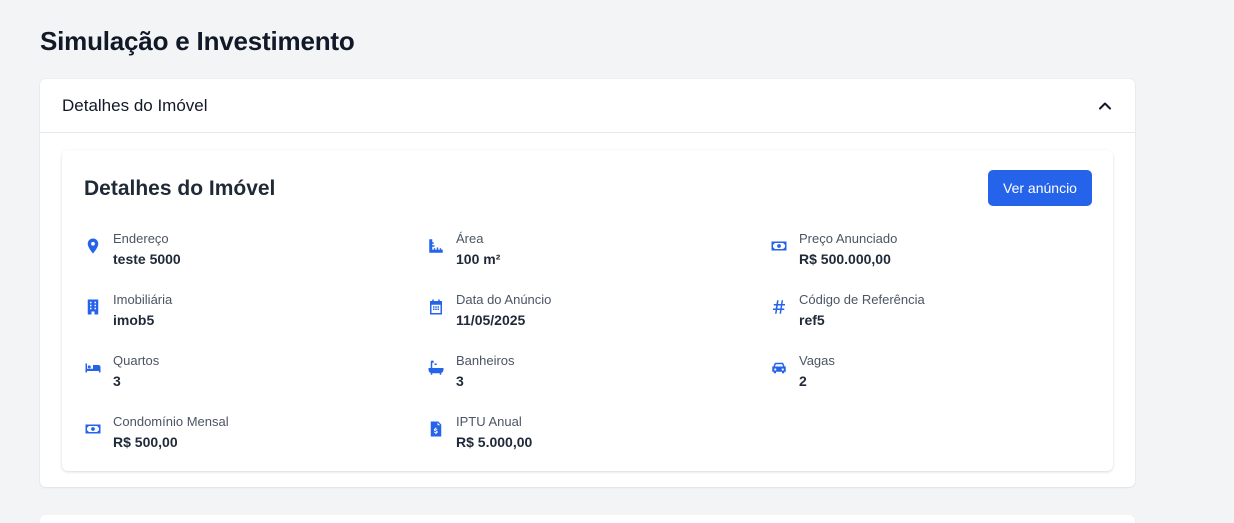 The width and height of the screenshot is (1234, 523). What do you see at coordinates (598, 261) in the screenshot?
I see `detail-item-area: Área 100 m²` at bounding box center [598, 261].